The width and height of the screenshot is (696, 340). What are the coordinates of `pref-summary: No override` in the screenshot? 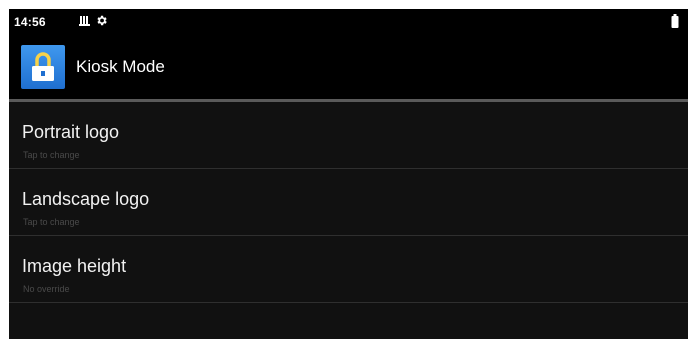 It's located at (46, 289).